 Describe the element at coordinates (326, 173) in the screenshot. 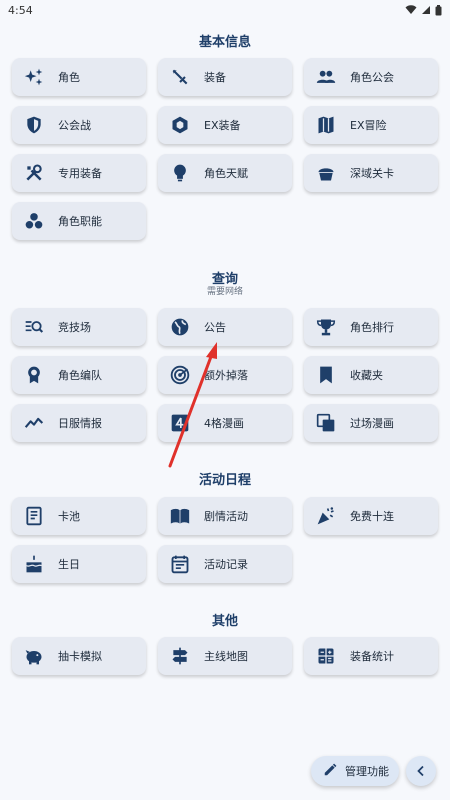

I see `cake-icon` at that location.